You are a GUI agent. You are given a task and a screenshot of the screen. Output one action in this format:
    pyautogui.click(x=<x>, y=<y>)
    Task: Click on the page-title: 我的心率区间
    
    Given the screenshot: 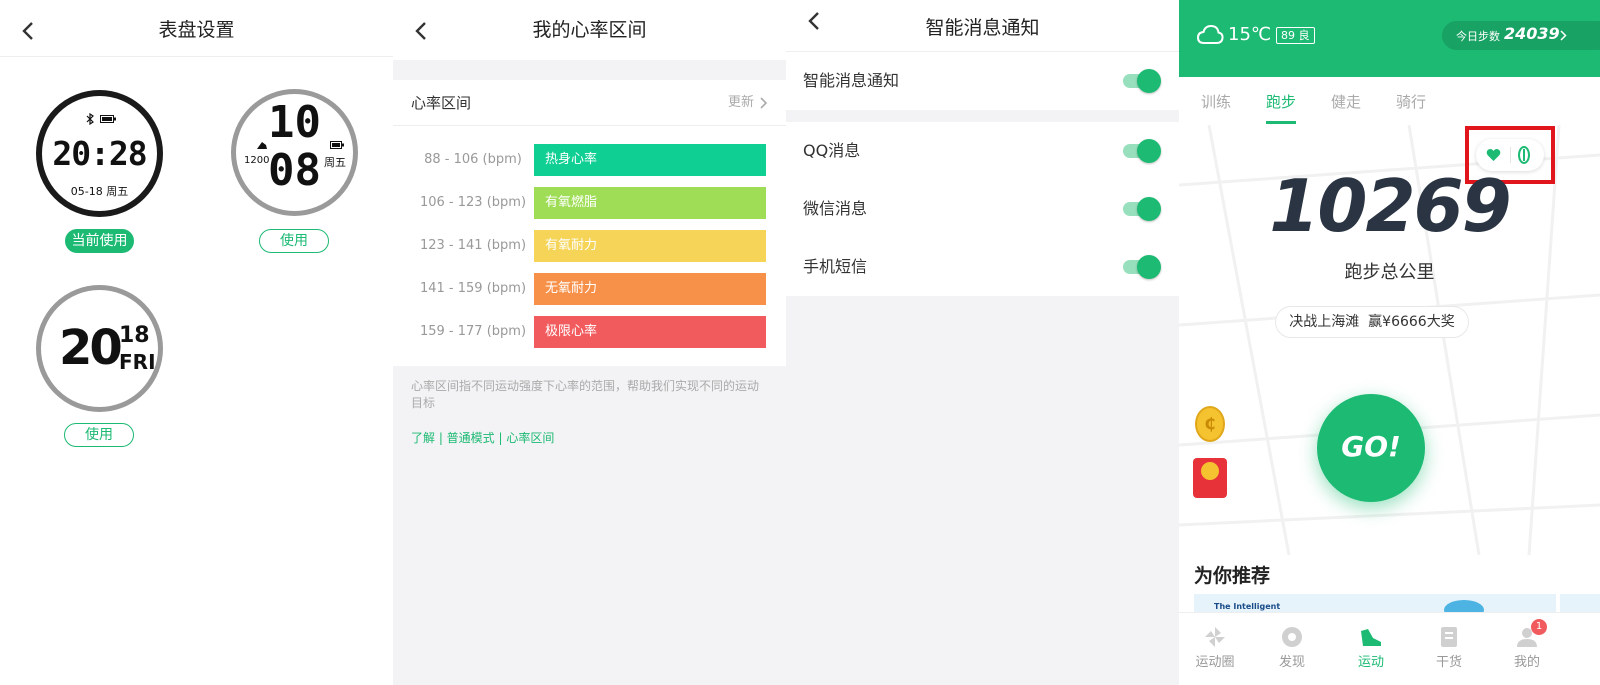 What is the action you would take?
    pyautogui.click(x=589, y=30)
    